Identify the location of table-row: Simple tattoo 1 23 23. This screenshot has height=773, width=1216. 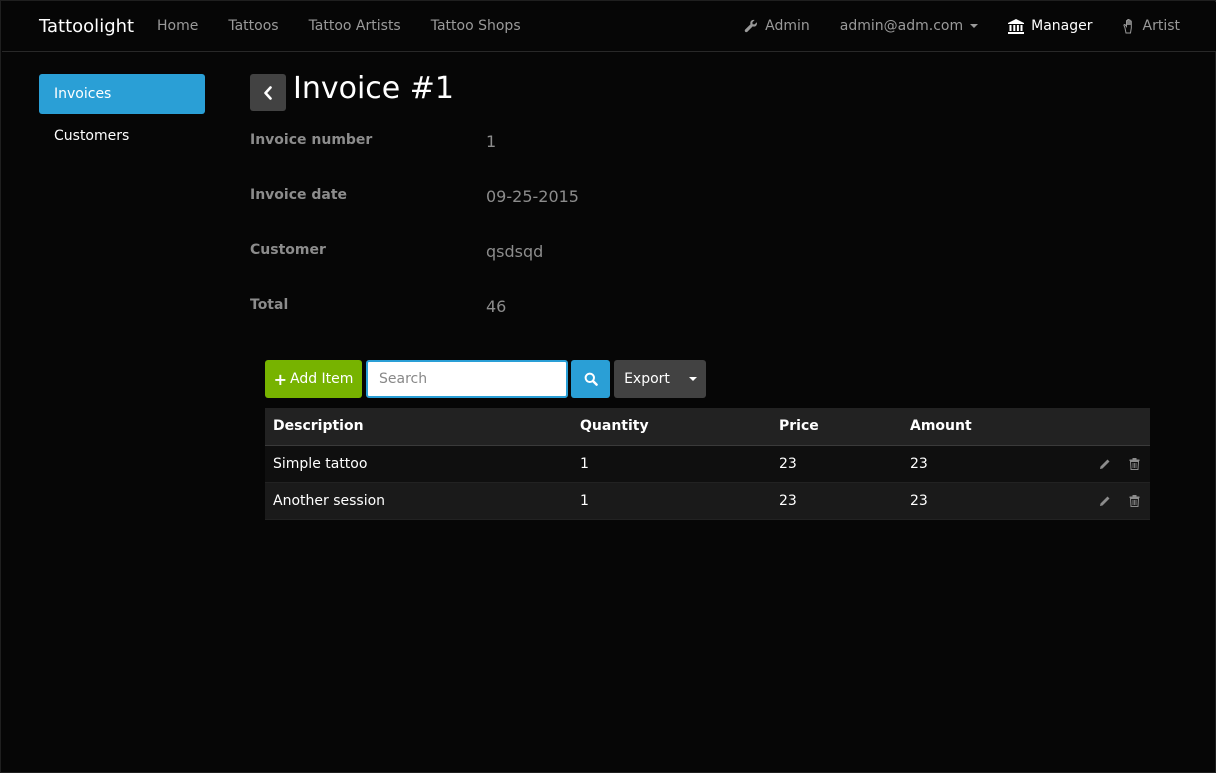
(707, 464).